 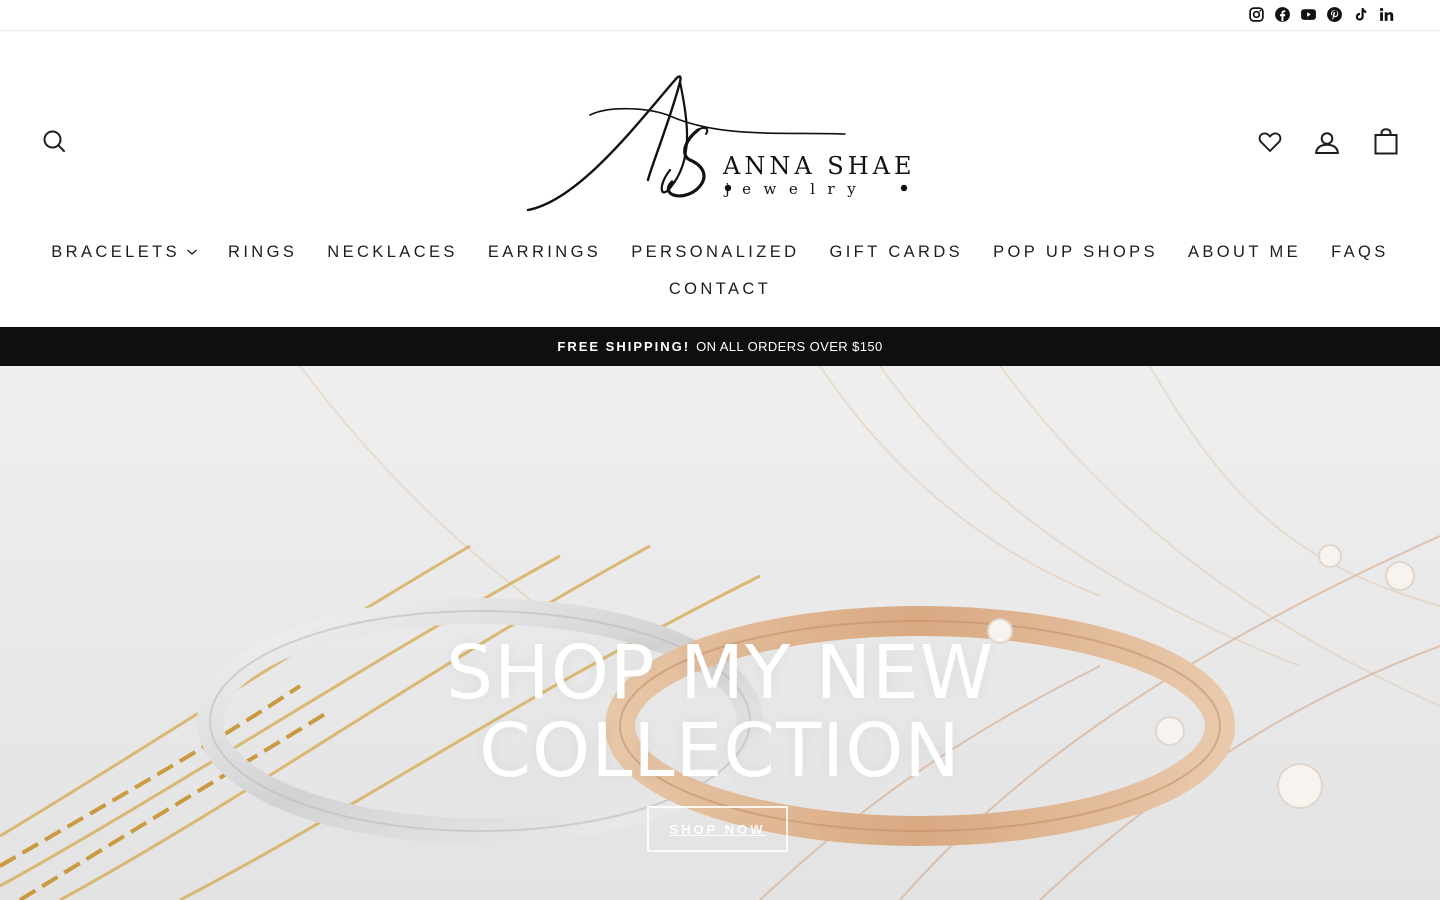 I want to click on nav-item-faqs: FAQS, so click(x=1360, y=252).